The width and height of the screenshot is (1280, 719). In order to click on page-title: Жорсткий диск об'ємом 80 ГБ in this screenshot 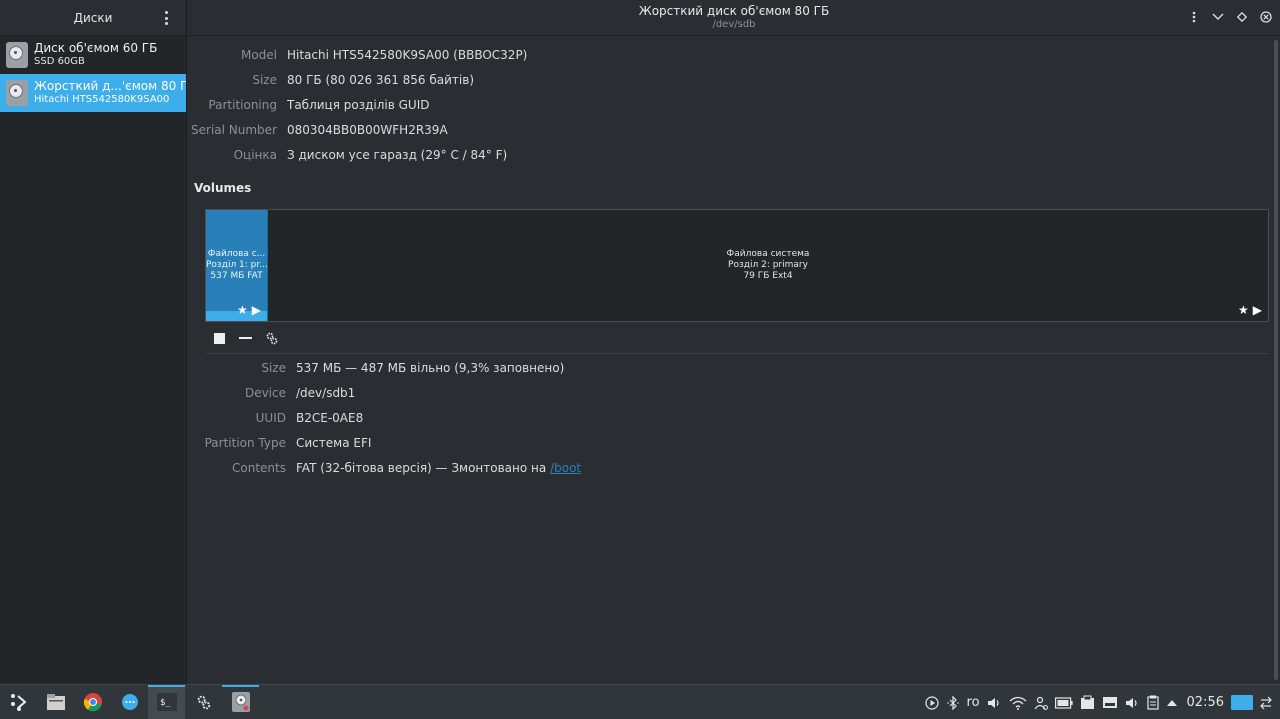, I will do `click(734, 11)`.